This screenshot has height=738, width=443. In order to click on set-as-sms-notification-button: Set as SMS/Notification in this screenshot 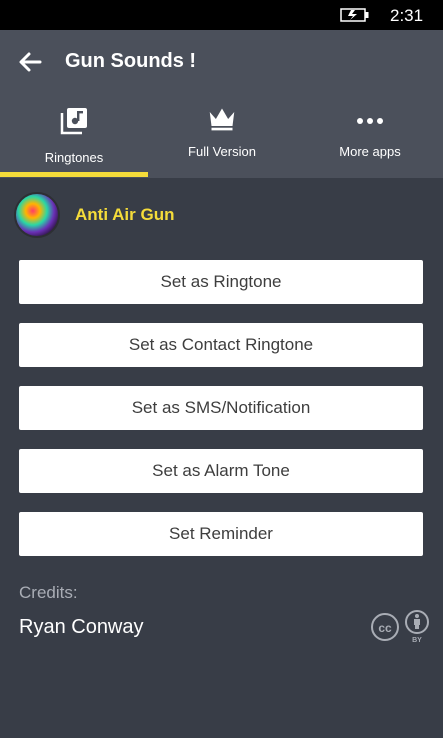, I will do `click(221, 408)`.